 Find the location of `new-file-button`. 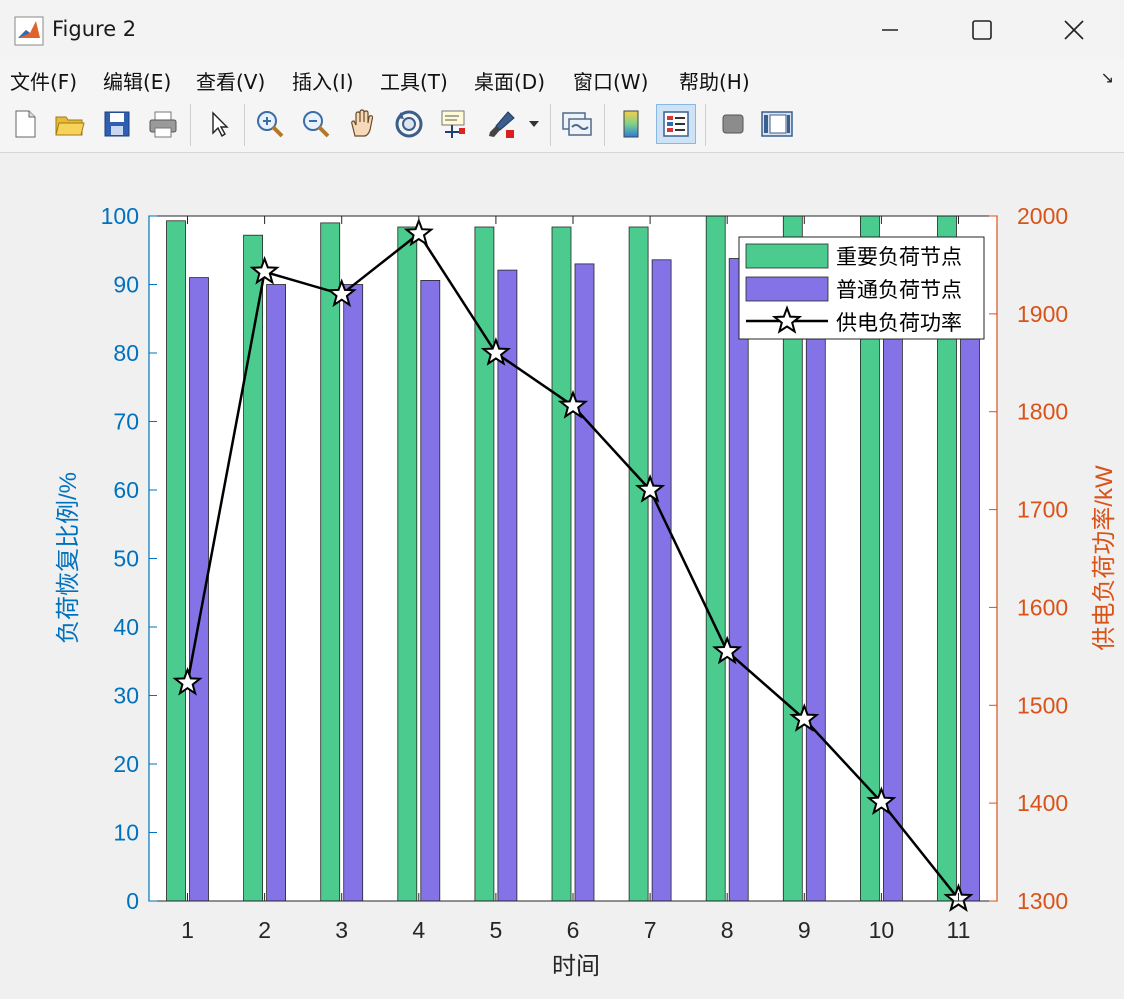

new-file-button is located at coordinates (25, 124).